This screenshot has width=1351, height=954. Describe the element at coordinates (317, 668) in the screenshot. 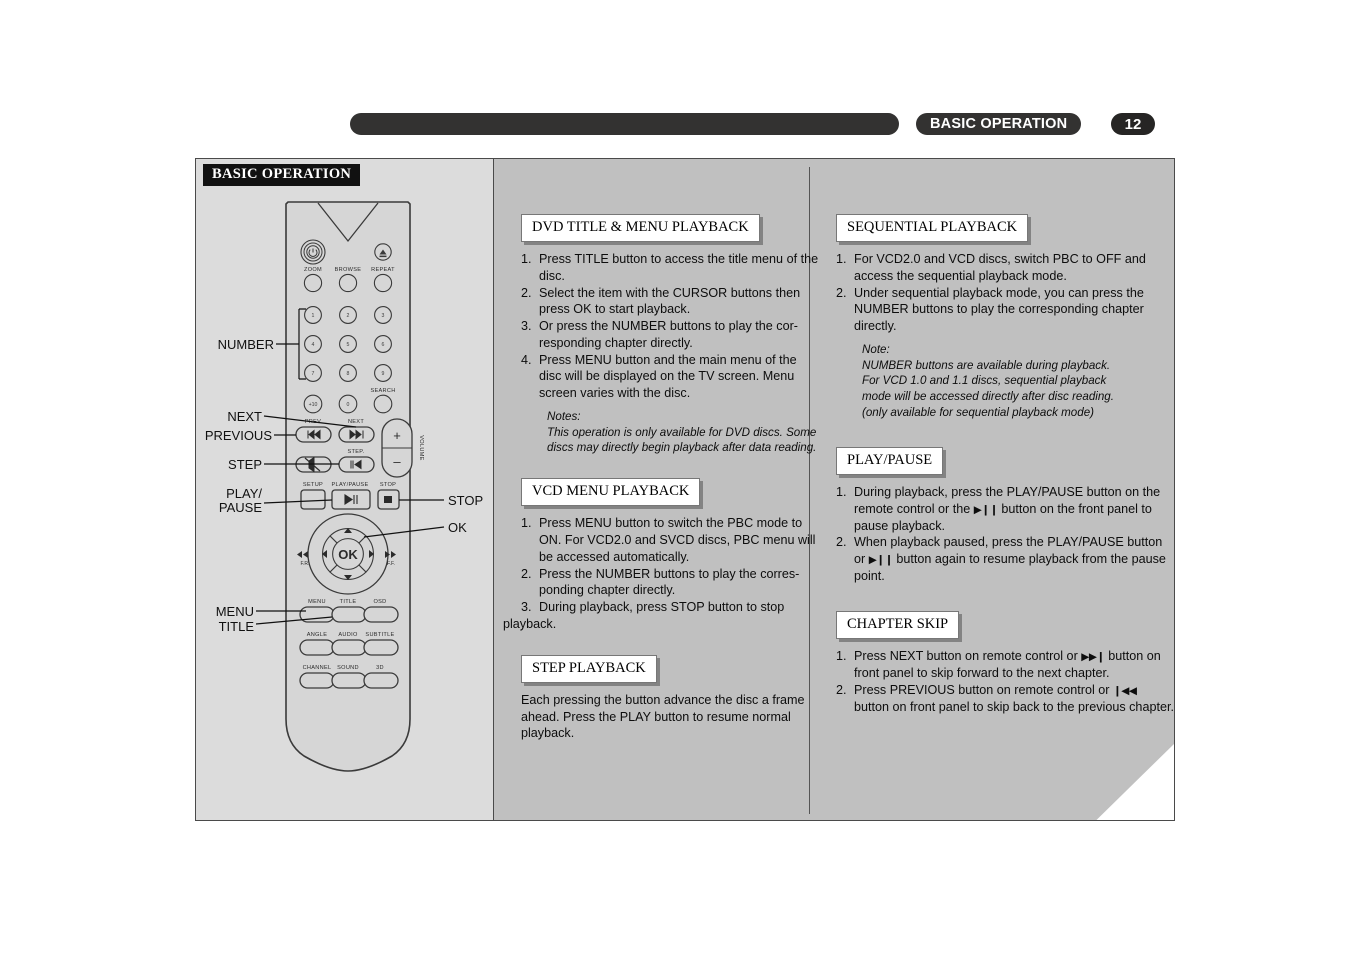

I see `channel-button-label: CHANNEL` at that location.